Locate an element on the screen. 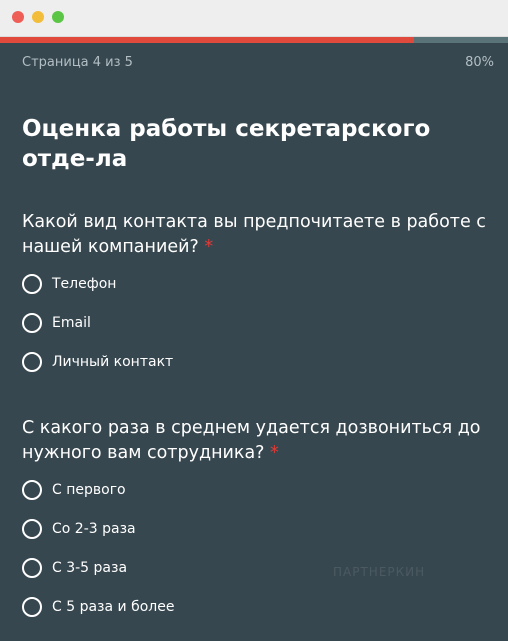 The height and width of the screenshot is (641, 508). option-label: Со 2-3 раза is located at coordinates (94, 529).